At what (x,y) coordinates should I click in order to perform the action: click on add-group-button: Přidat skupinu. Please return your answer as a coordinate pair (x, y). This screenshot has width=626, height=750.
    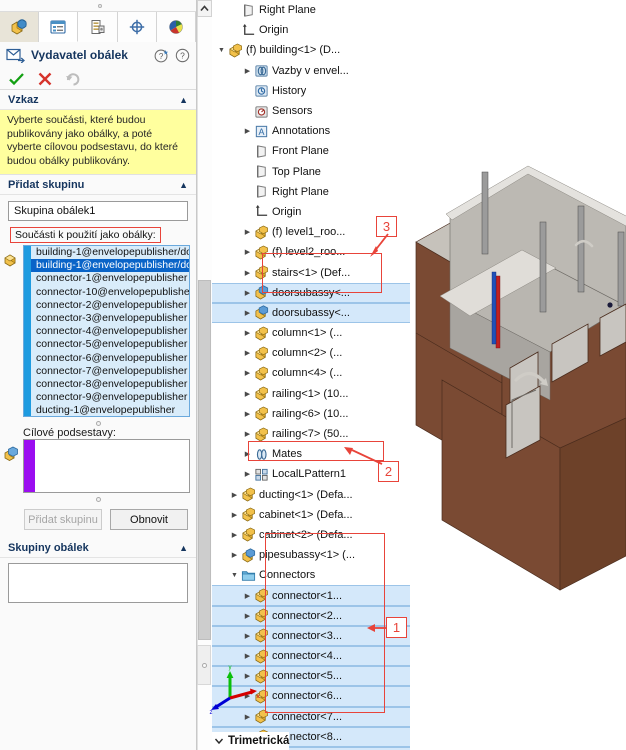
    Looking at the image, I should click on (63, 519).